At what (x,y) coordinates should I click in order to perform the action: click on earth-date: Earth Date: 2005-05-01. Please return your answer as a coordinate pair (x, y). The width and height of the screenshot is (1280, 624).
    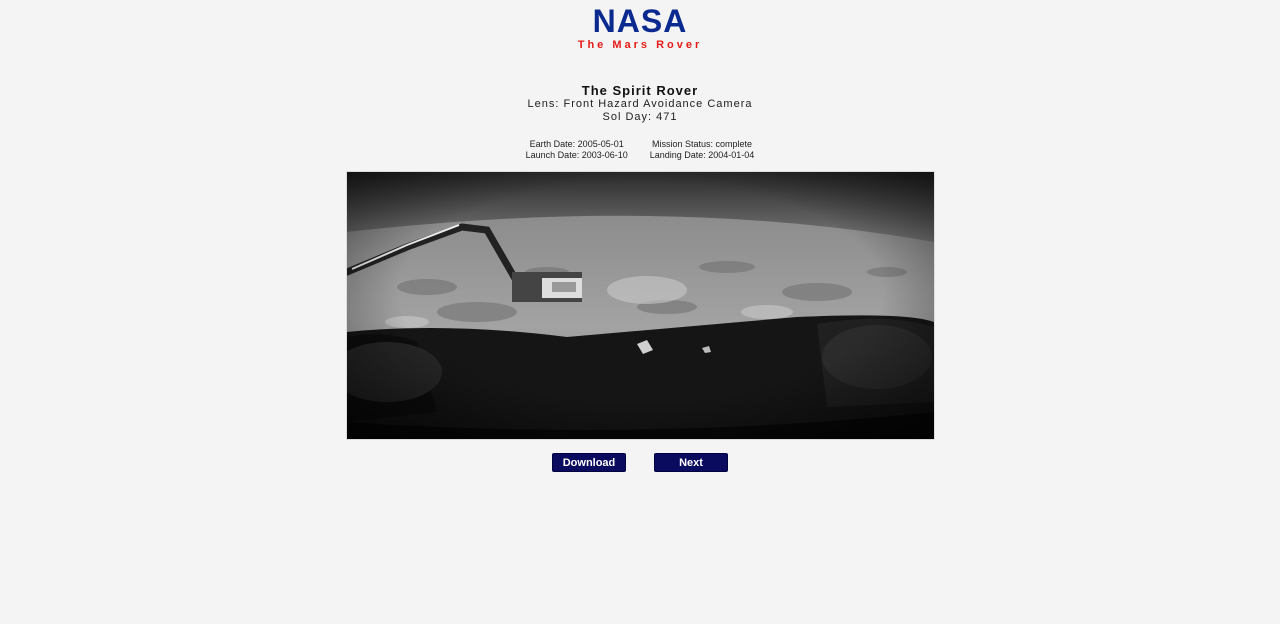
    Looking at the image, I should click on (576, 144).